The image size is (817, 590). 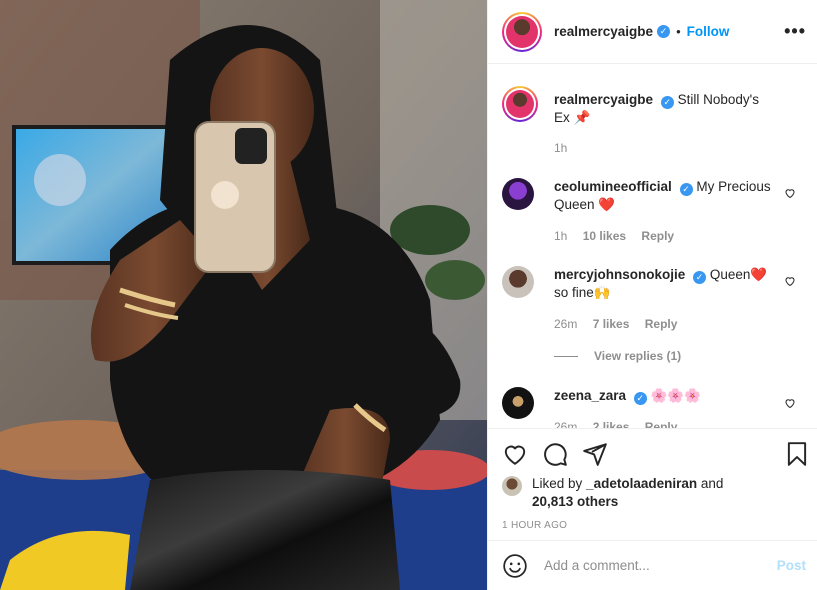 I want to click on comment-text: Queen, so click(x=730, y=274).